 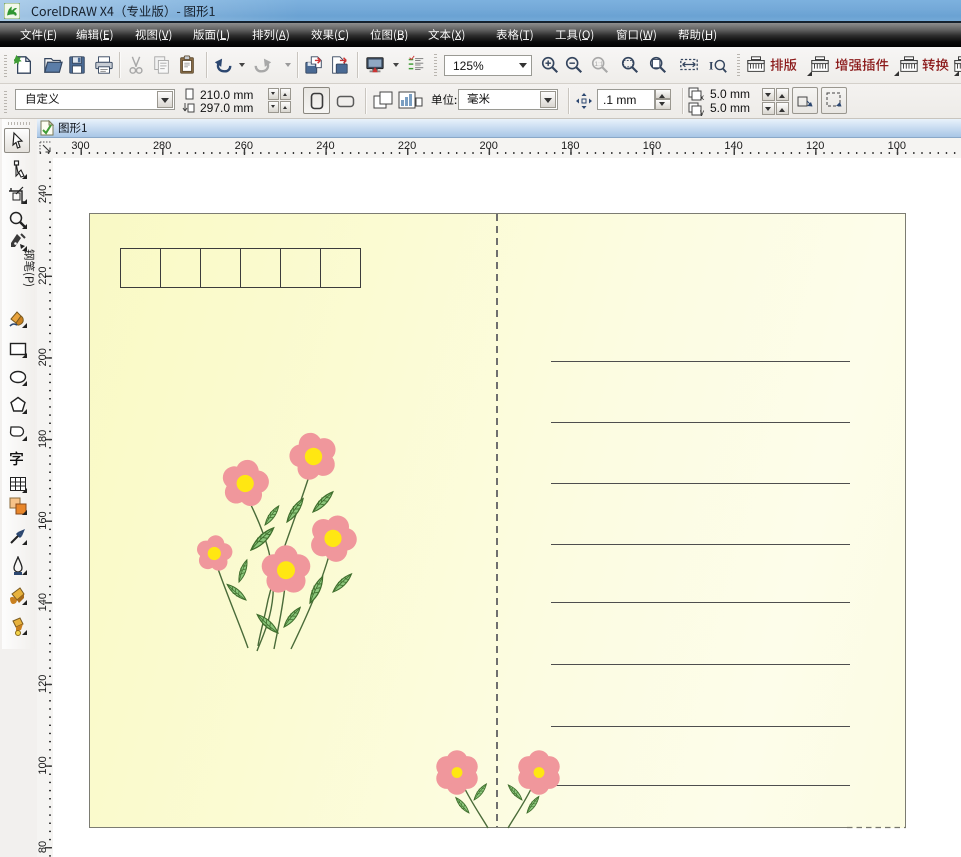 What do you see at coordinates (244, 146) in the screenshot?
I see `svg-text: 260` at bounding box center [244, 146].